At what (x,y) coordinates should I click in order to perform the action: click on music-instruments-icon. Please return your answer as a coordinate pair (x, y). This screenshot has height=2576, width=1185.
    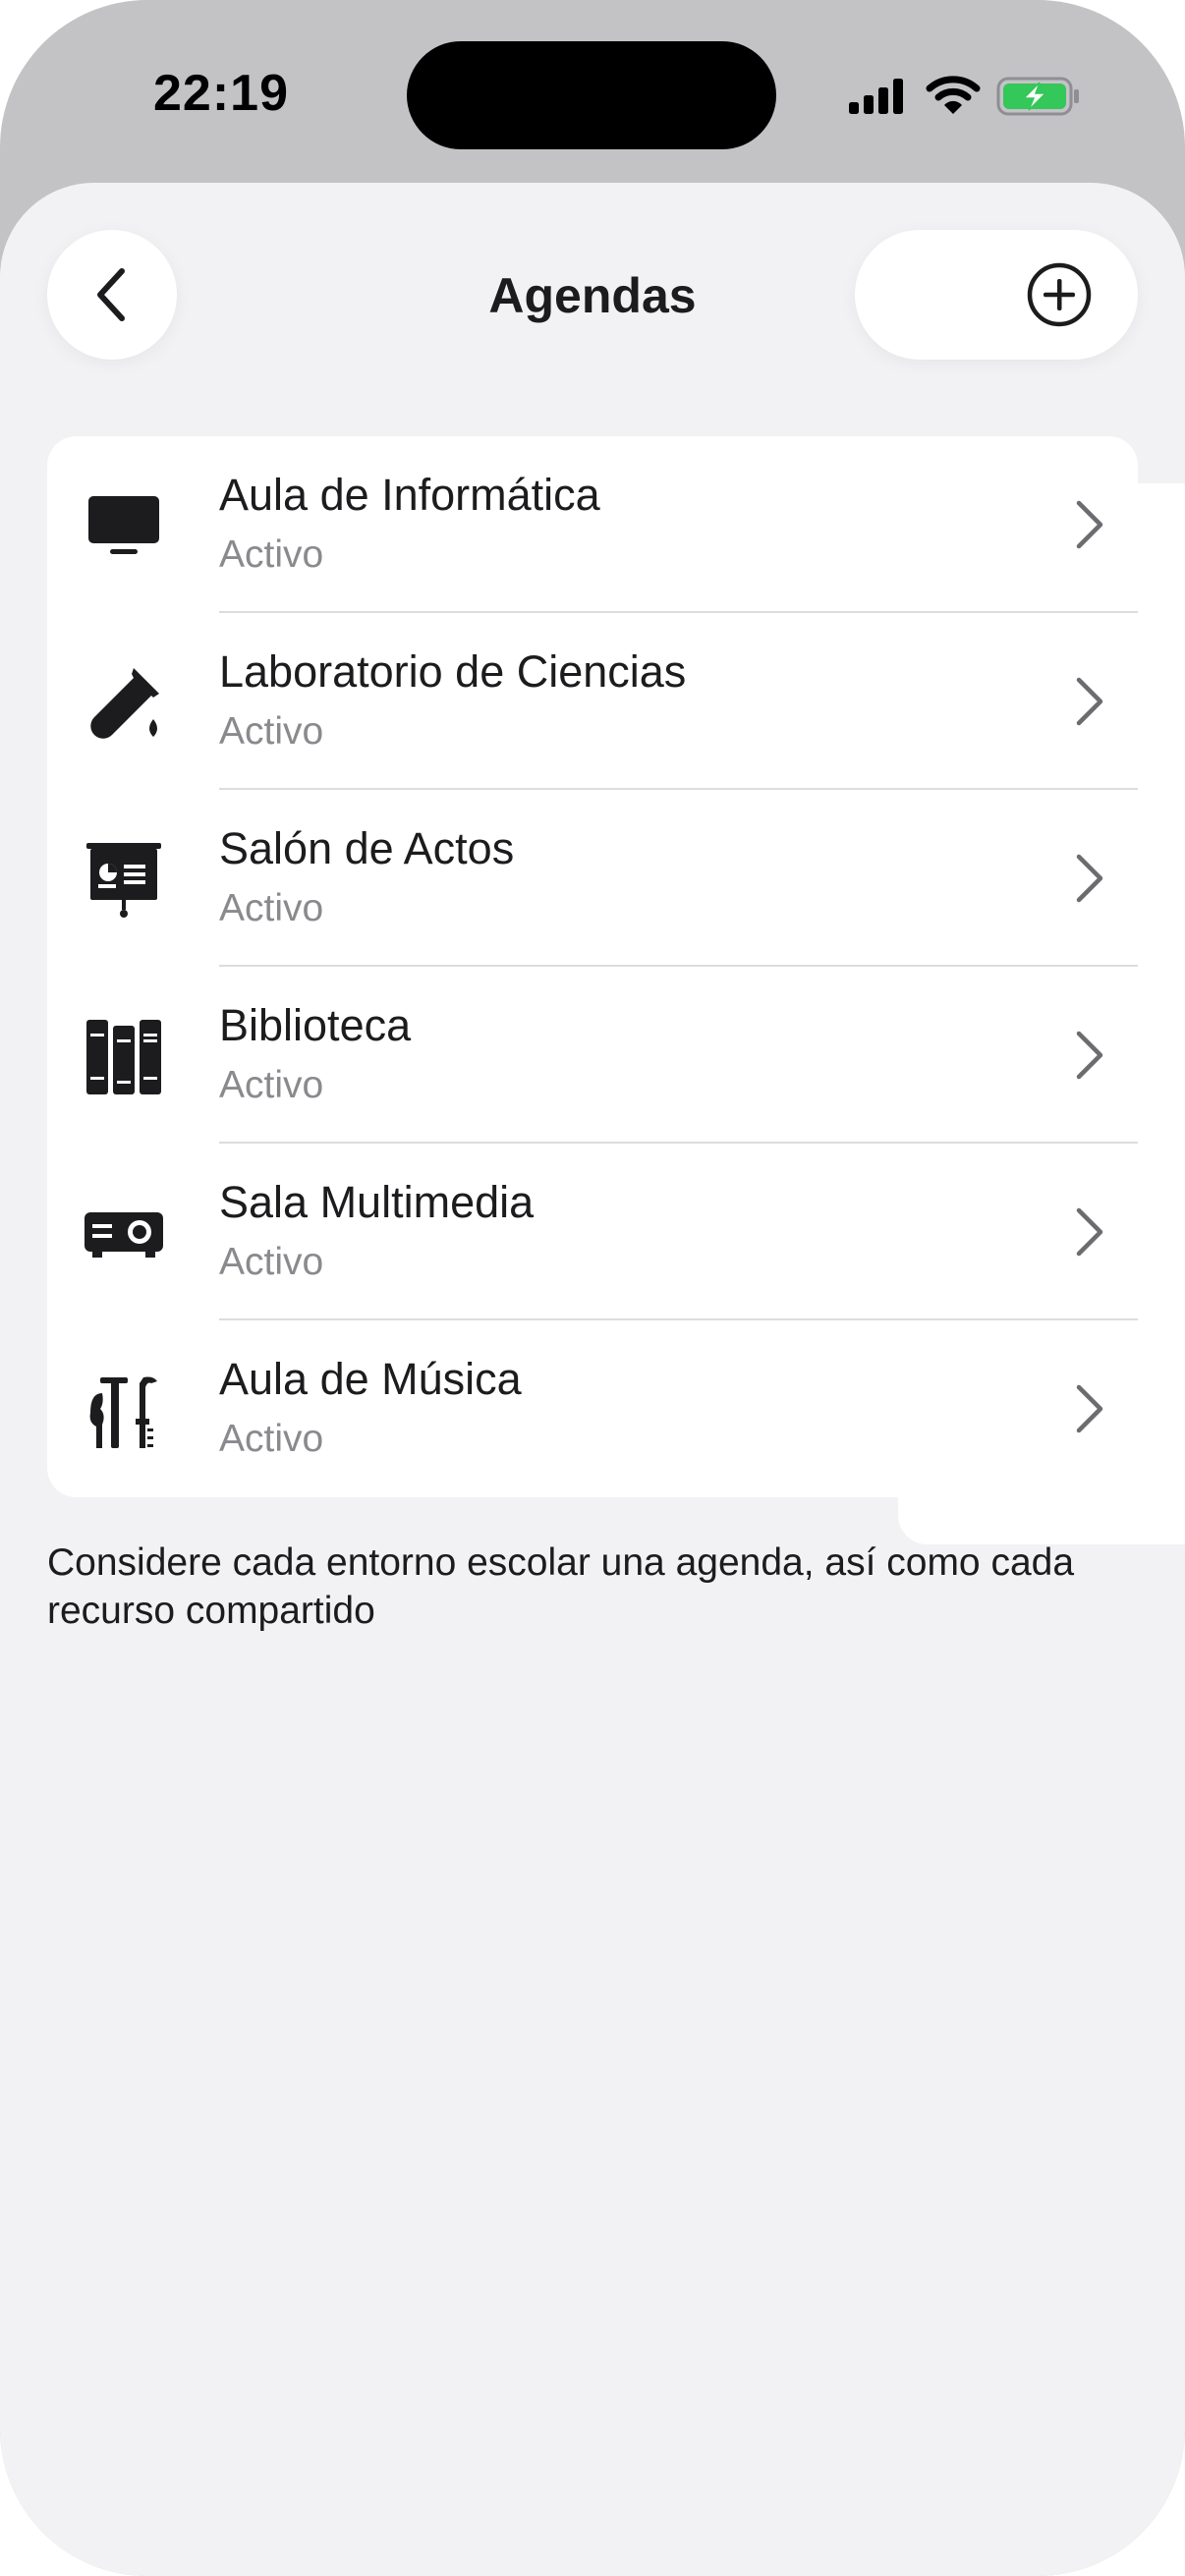
    Looking at the image, I should click on (124, 1411).